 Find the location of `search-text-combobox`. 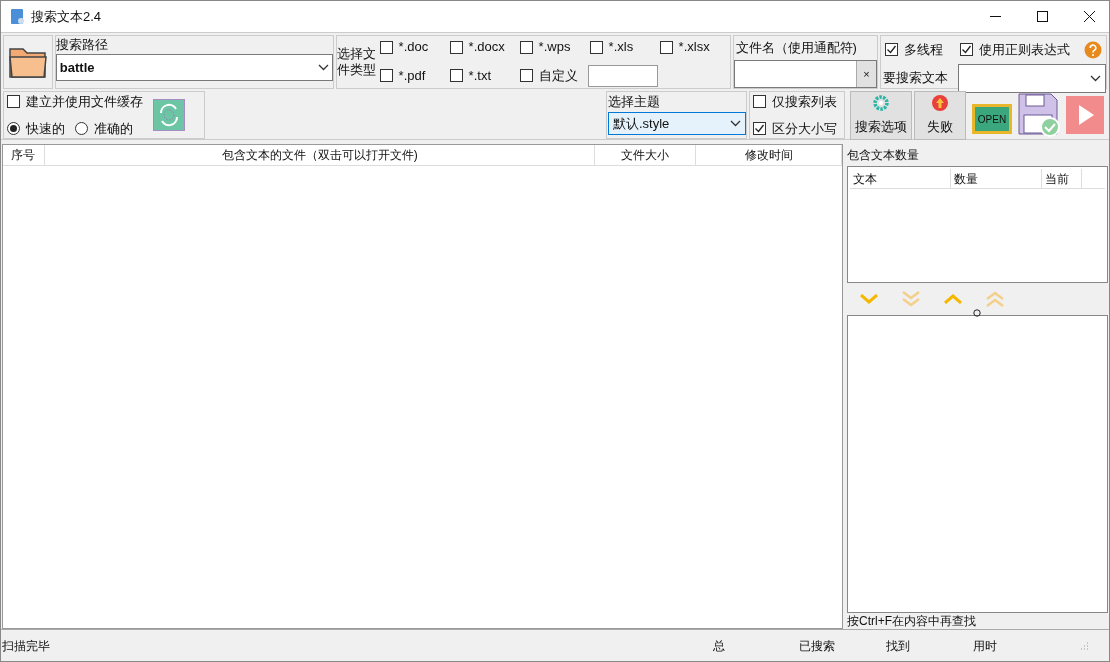

search-text-combobox is located at coordinates (1032, 78).